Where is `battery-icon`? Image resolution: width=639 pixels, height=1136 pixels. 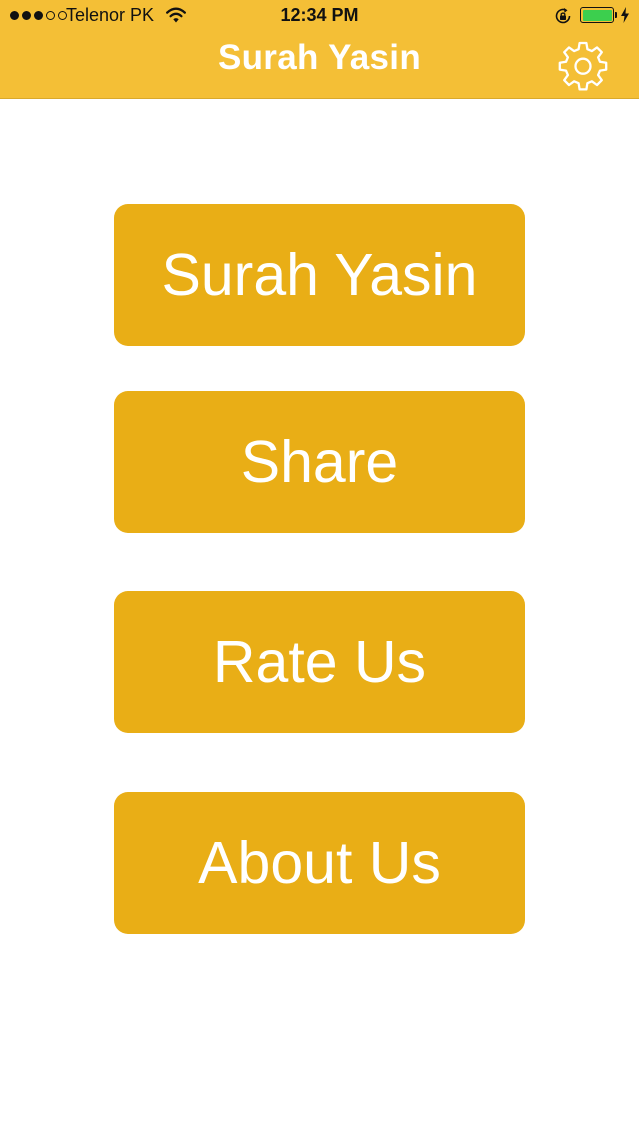 battery-icon is located at coordinates (597, 15).